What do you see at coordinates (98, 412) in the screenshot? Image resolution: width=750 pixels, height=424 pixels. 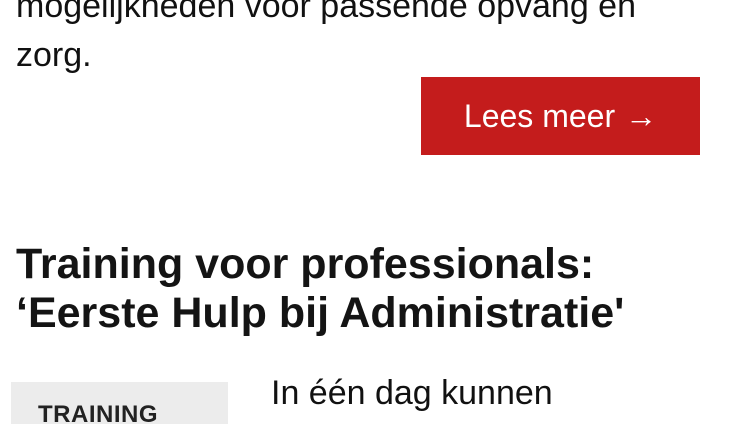 I see `thumbnail-label: TRAINING` at bounding box center [98, 412].